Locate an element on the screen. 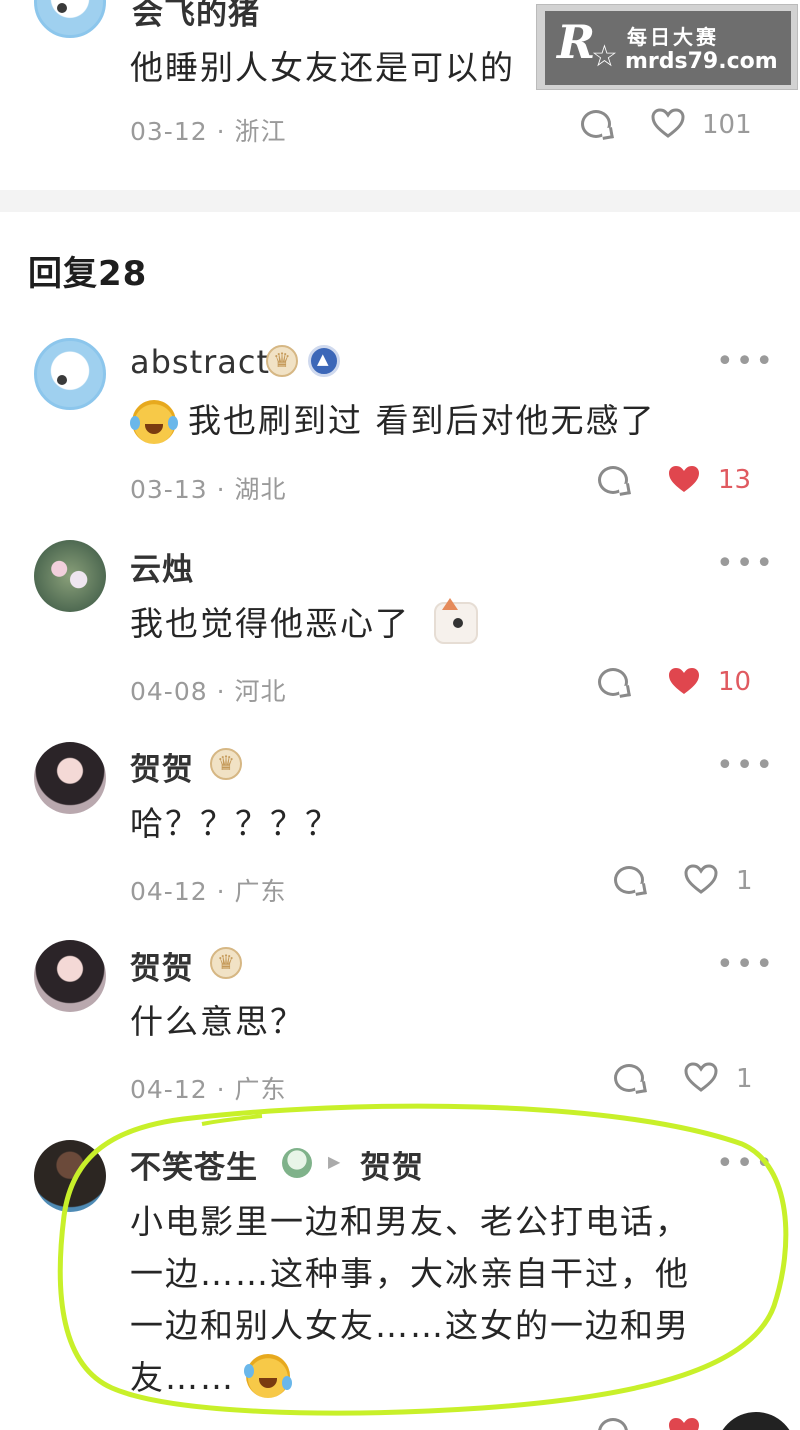 The height and width of the screenshot is (1430, 800). comment-meta: 03-12 · 浙江 is located at coordinates (208, 130).